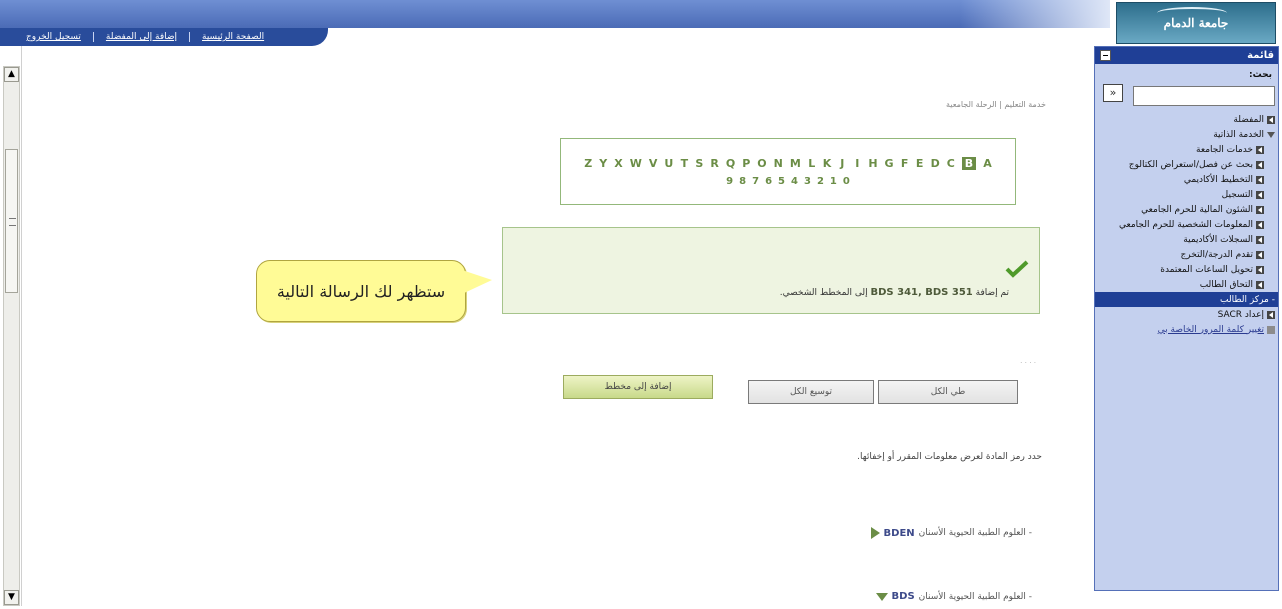  Describe the element at coordinates (812, 163) in the screenshot. I see `letter-link: L` at that location.